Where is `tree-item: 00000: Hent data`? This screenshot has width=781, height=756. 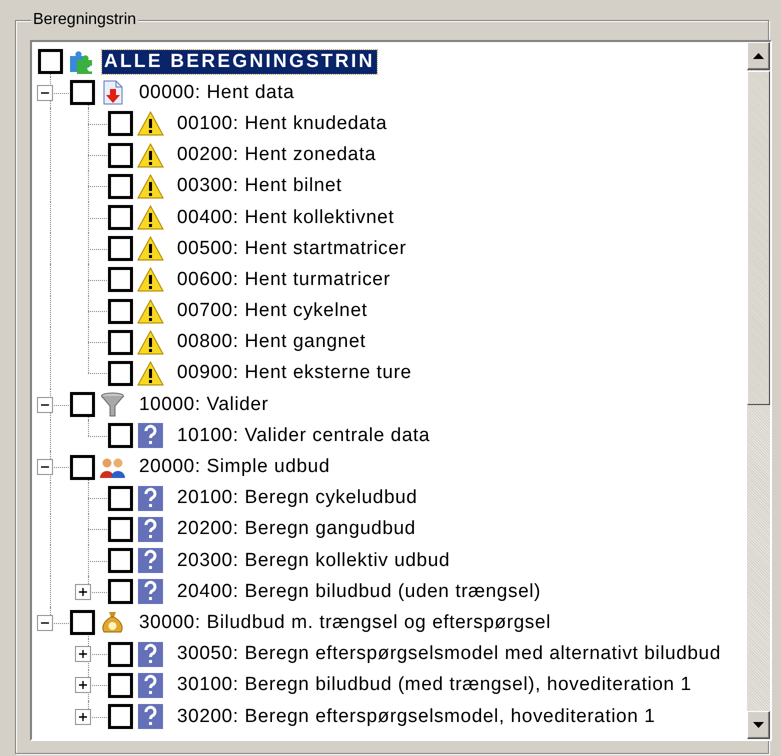 tree-item: 00000: Hent data is located at coordinates (216, 92).